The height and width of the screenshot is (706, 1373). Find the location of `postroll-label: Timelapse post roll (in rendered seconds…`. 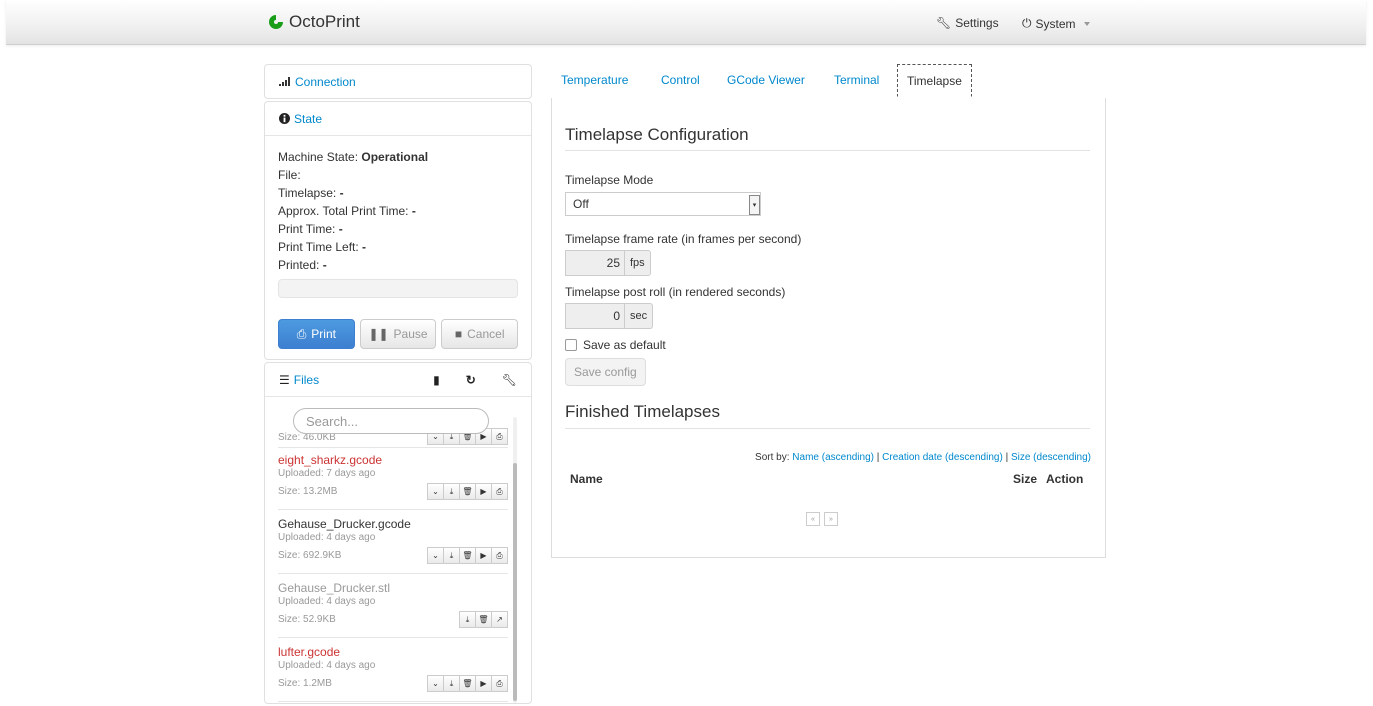

postroll-label: Timelapse post roll (in rendered seconds… is located at coordinates (675, 292).